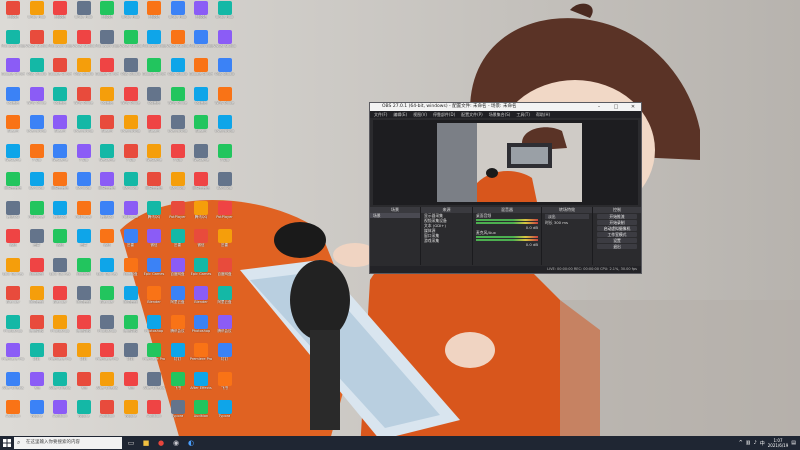 The height and width of the screenshot is (450, 800). What do you see at coordinates (567, 216) in the screenshot?
I see `transition-select: 淡出` at bounding box center [567, 216].